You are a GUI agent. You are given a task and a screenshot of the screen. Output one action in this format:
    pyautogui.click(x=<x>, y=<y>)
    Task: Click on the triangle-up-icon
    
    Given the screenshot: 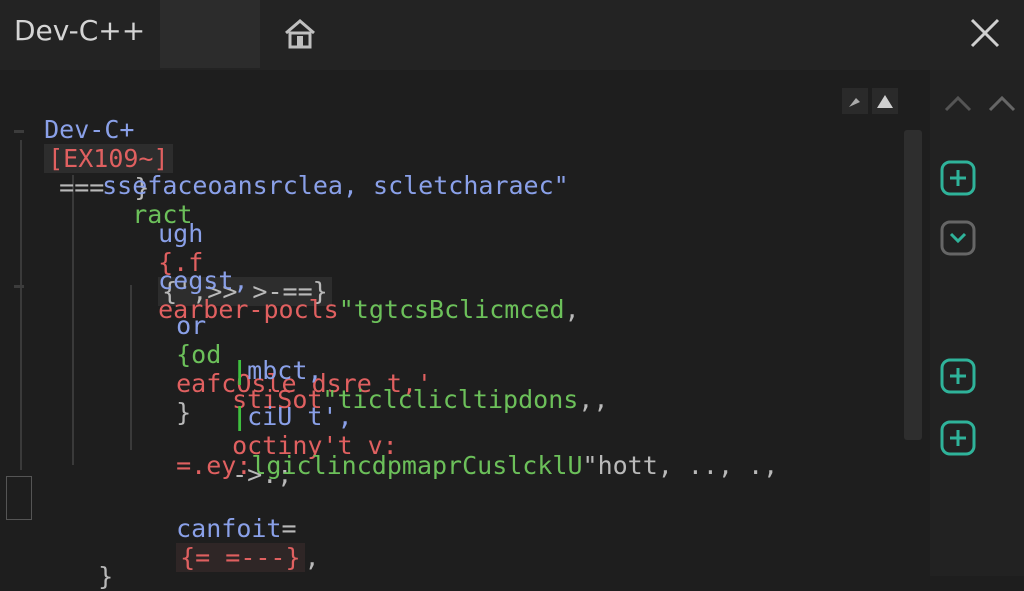 What is the action you would take?
    pyautogui.click(x=885, y=101)
    